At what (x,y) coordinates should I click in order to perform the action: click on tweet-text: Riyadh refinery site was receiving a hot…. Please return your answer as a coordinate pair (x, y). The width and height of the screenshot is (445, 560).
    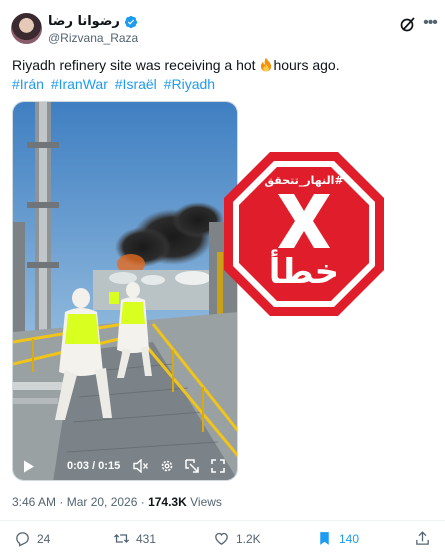
    Looking at the image, I should click on (222, 65).